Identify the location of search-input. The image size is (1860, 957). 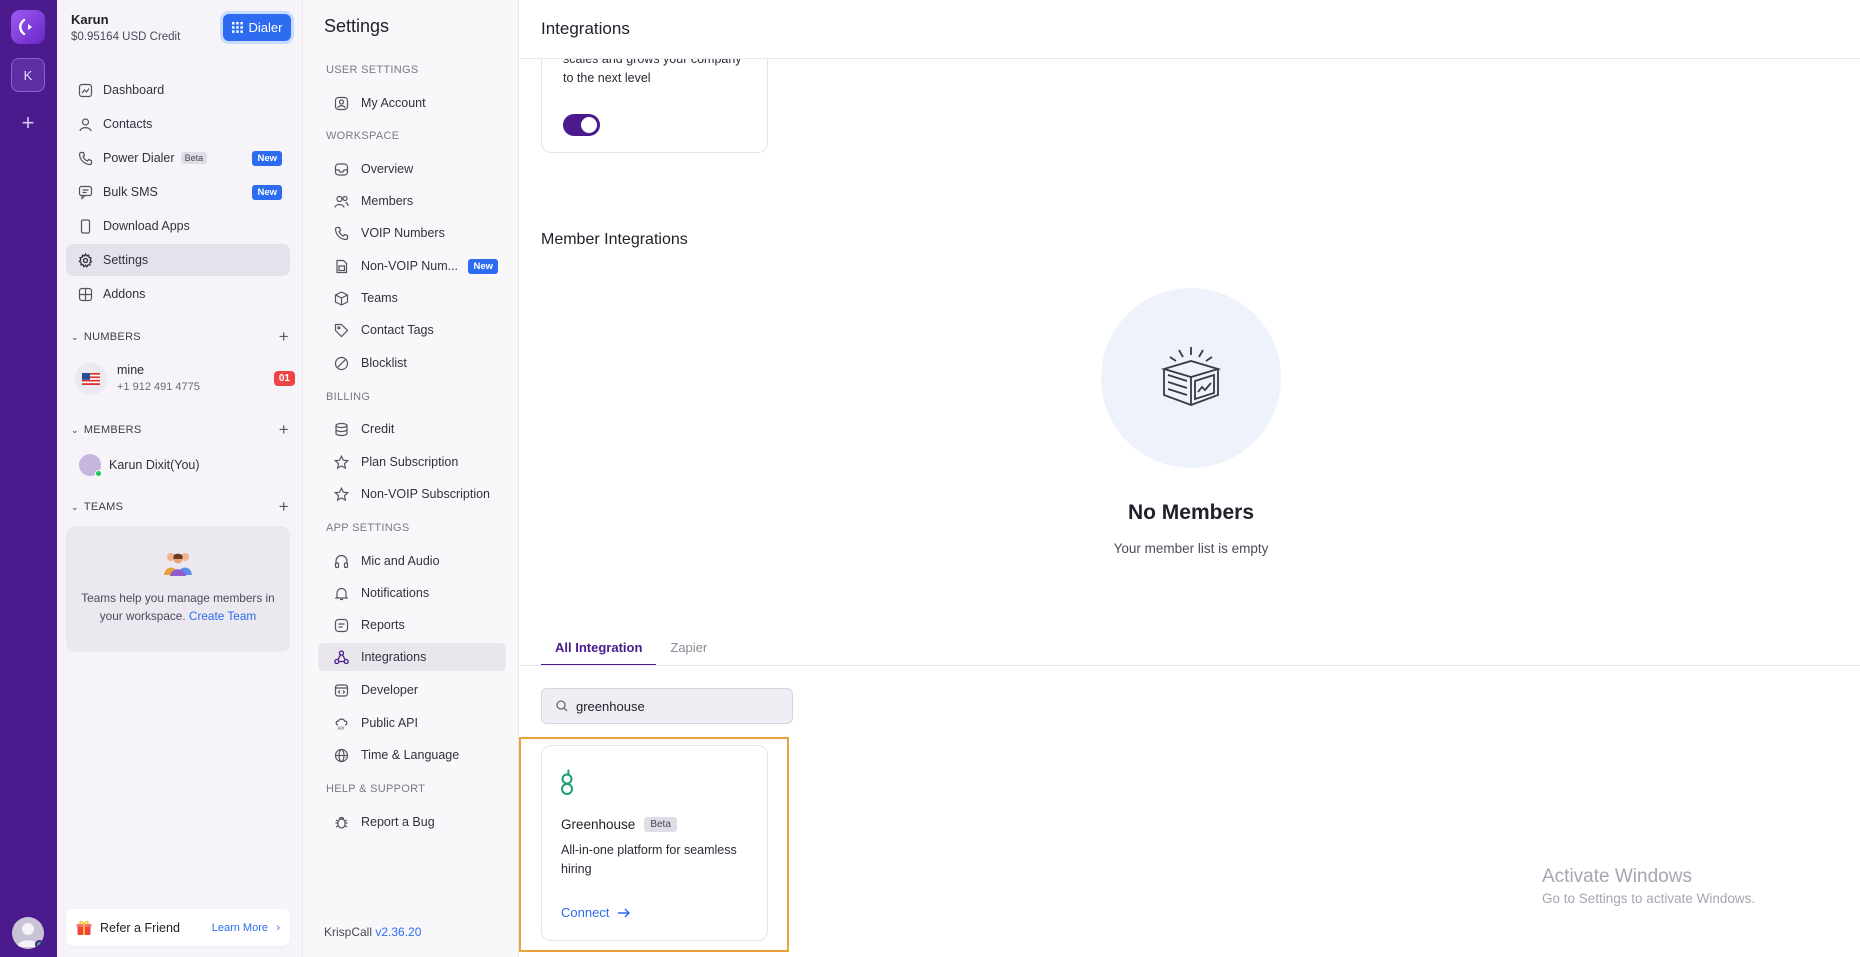
(676, 706).